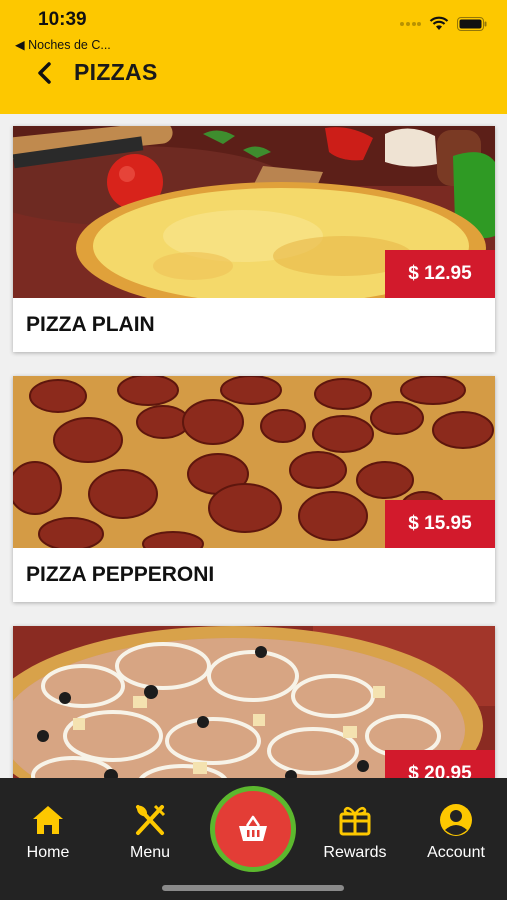 This screenshot has width=507, height=900. I want to click on basket-icon, so click(253, 828).